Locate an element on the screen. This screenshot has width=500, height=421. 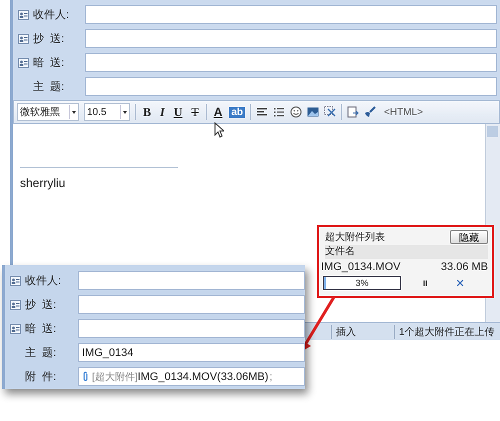
align-icon is located at coordinates (262, 112).